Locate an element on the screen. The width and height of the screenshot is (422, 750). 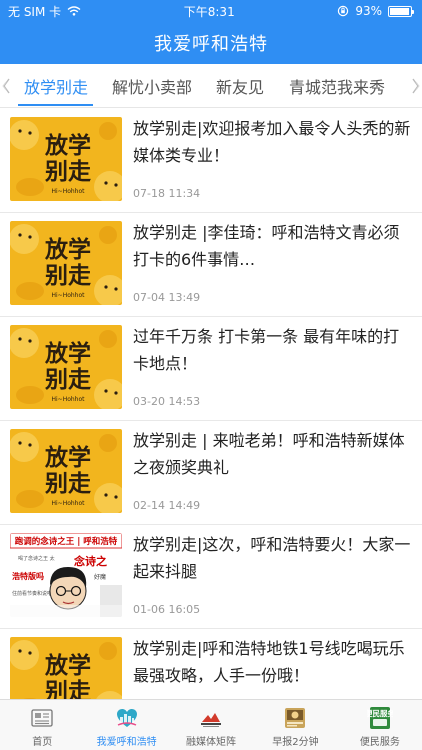
status-bar: 无 SIM 卡 下午8:31 93% is located at coordinates (211, 11).